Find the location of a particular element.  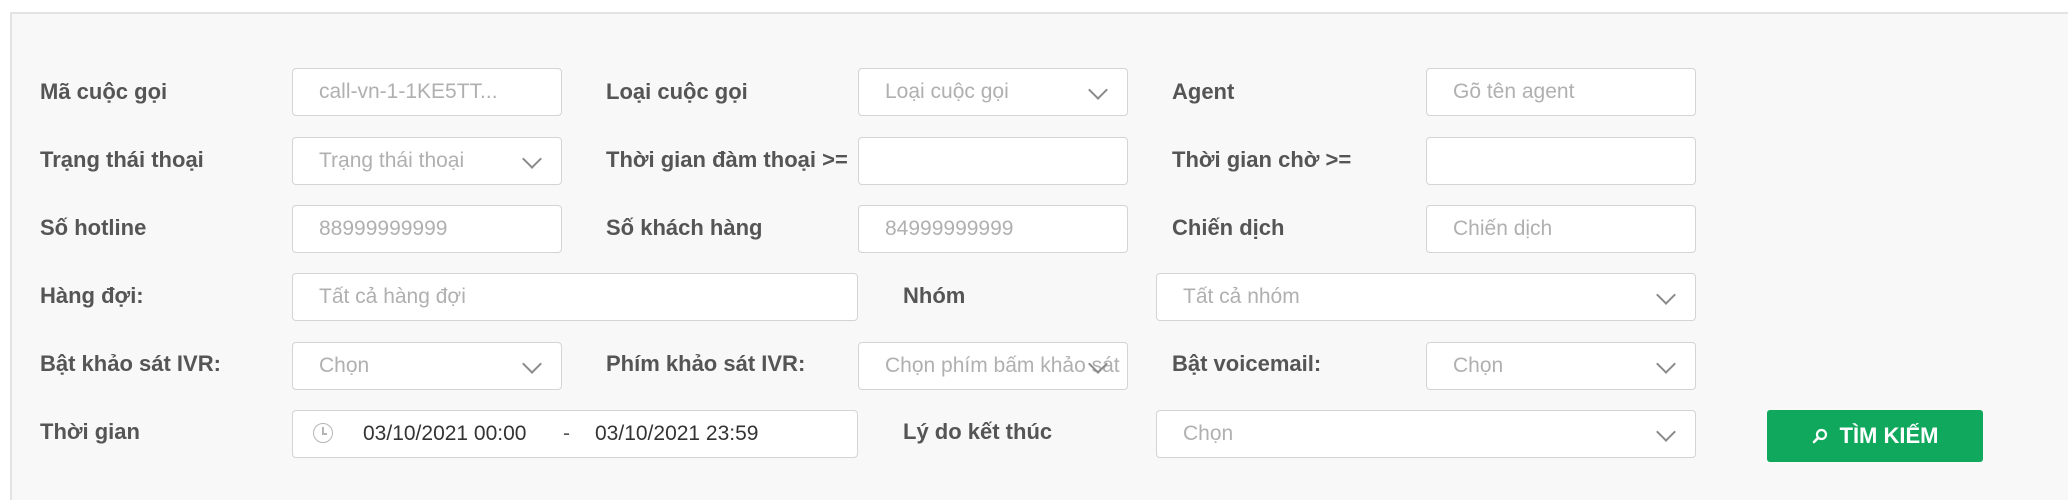

campaign-placeholder: Chiến dịch is located at coordinates (1503, 228).